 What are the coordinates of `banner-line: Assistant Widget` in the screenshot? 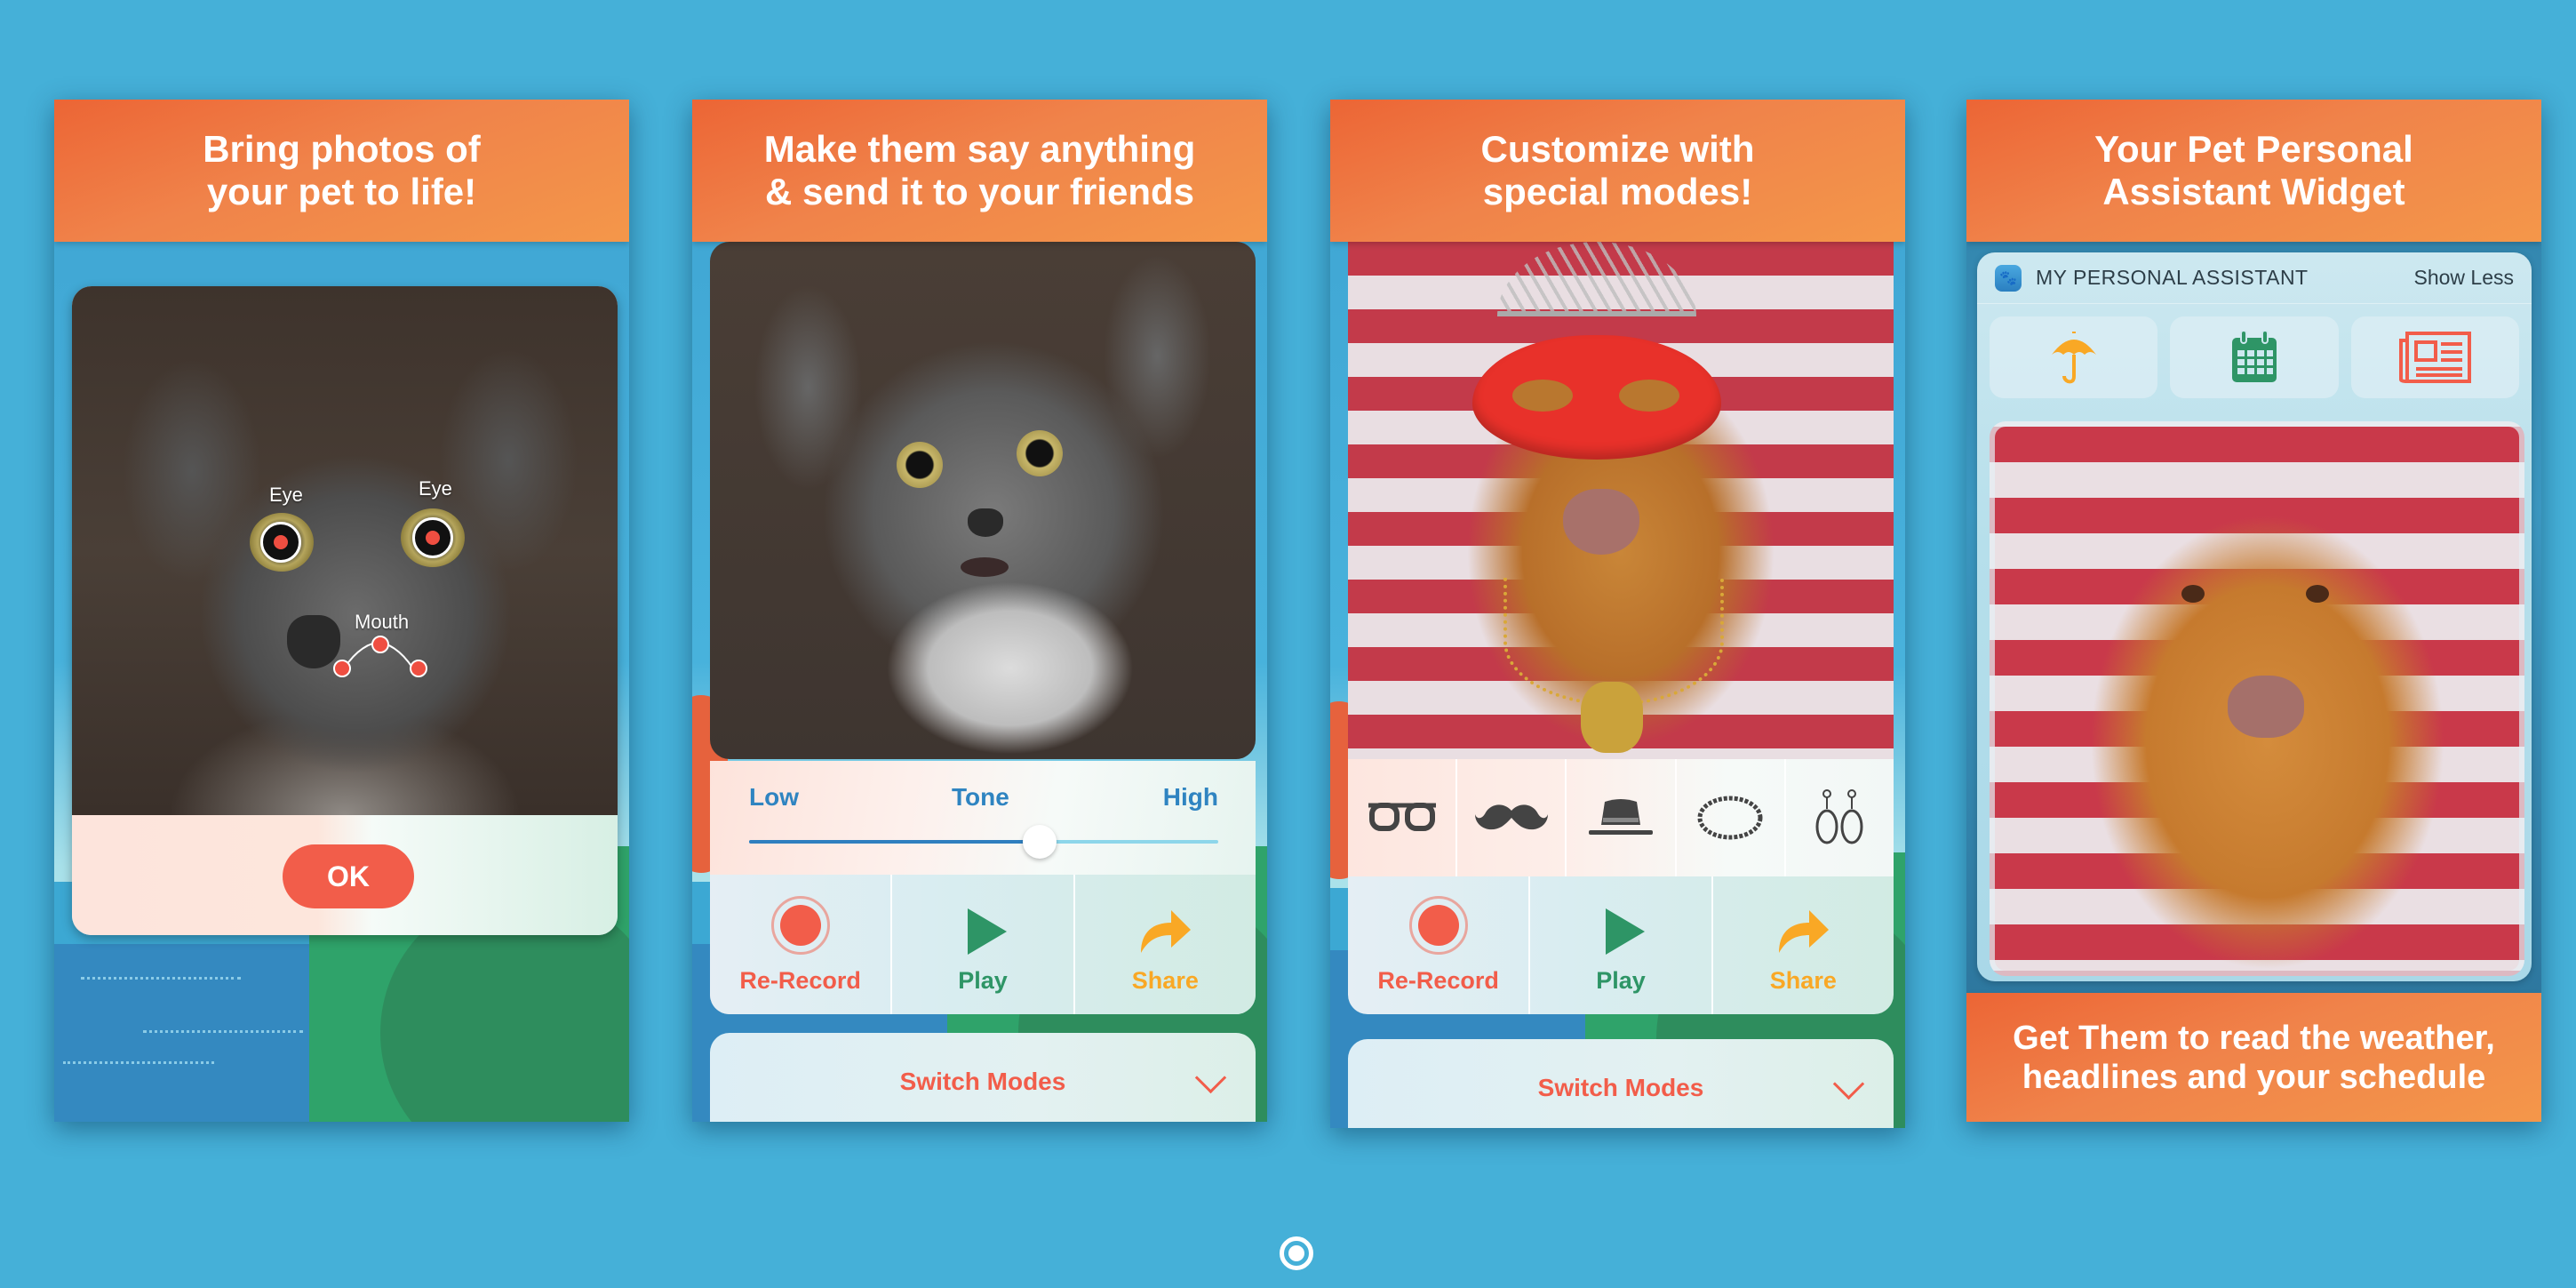 It's located at (2253, 191).